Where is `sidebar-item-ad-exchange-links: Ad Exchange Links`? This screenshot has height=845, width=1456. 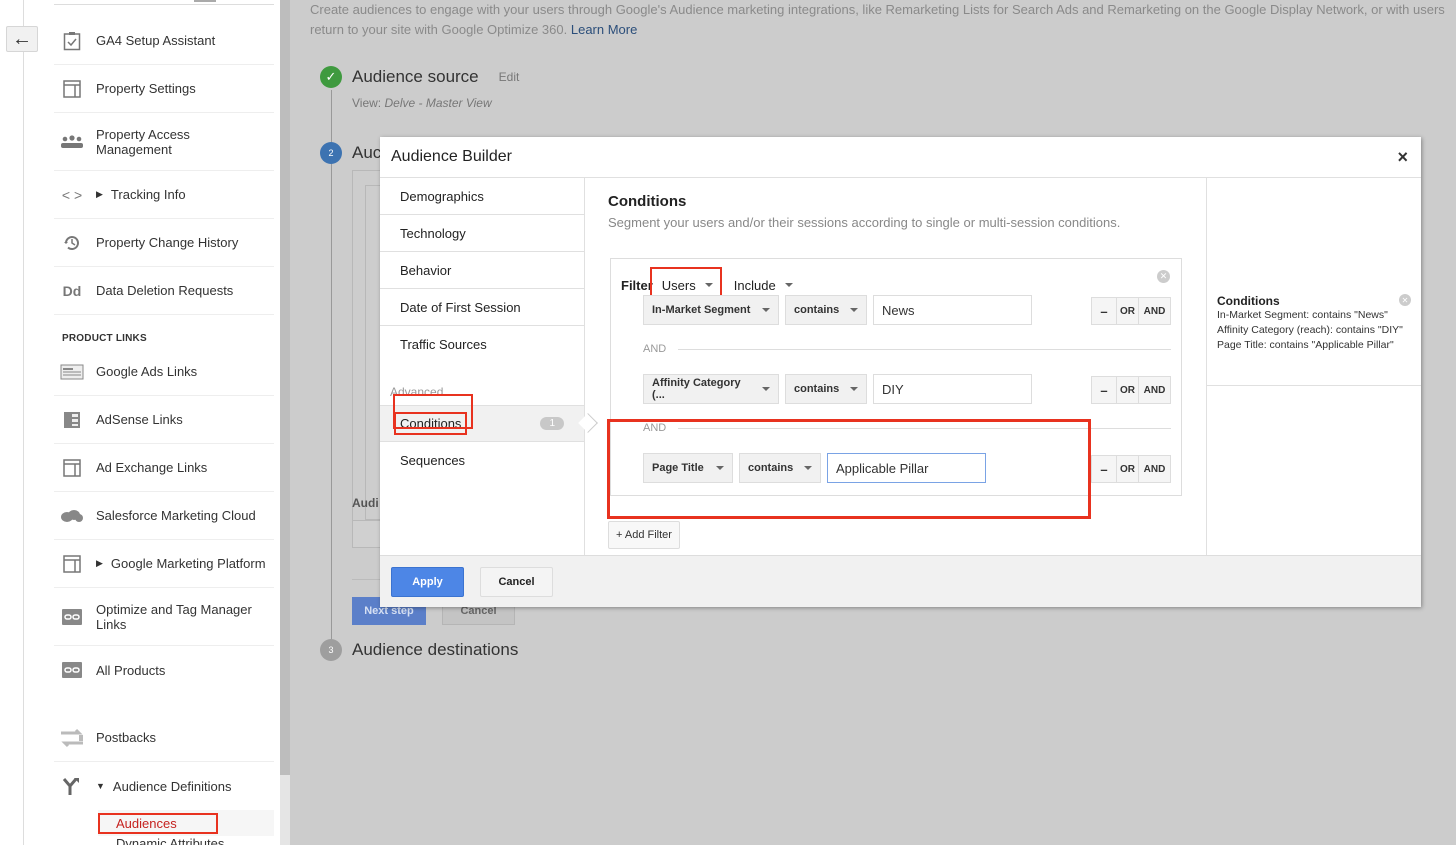
sidebar-item-ad-exchange-links: Ad Exchange Links is located at coordinates (164, 468).